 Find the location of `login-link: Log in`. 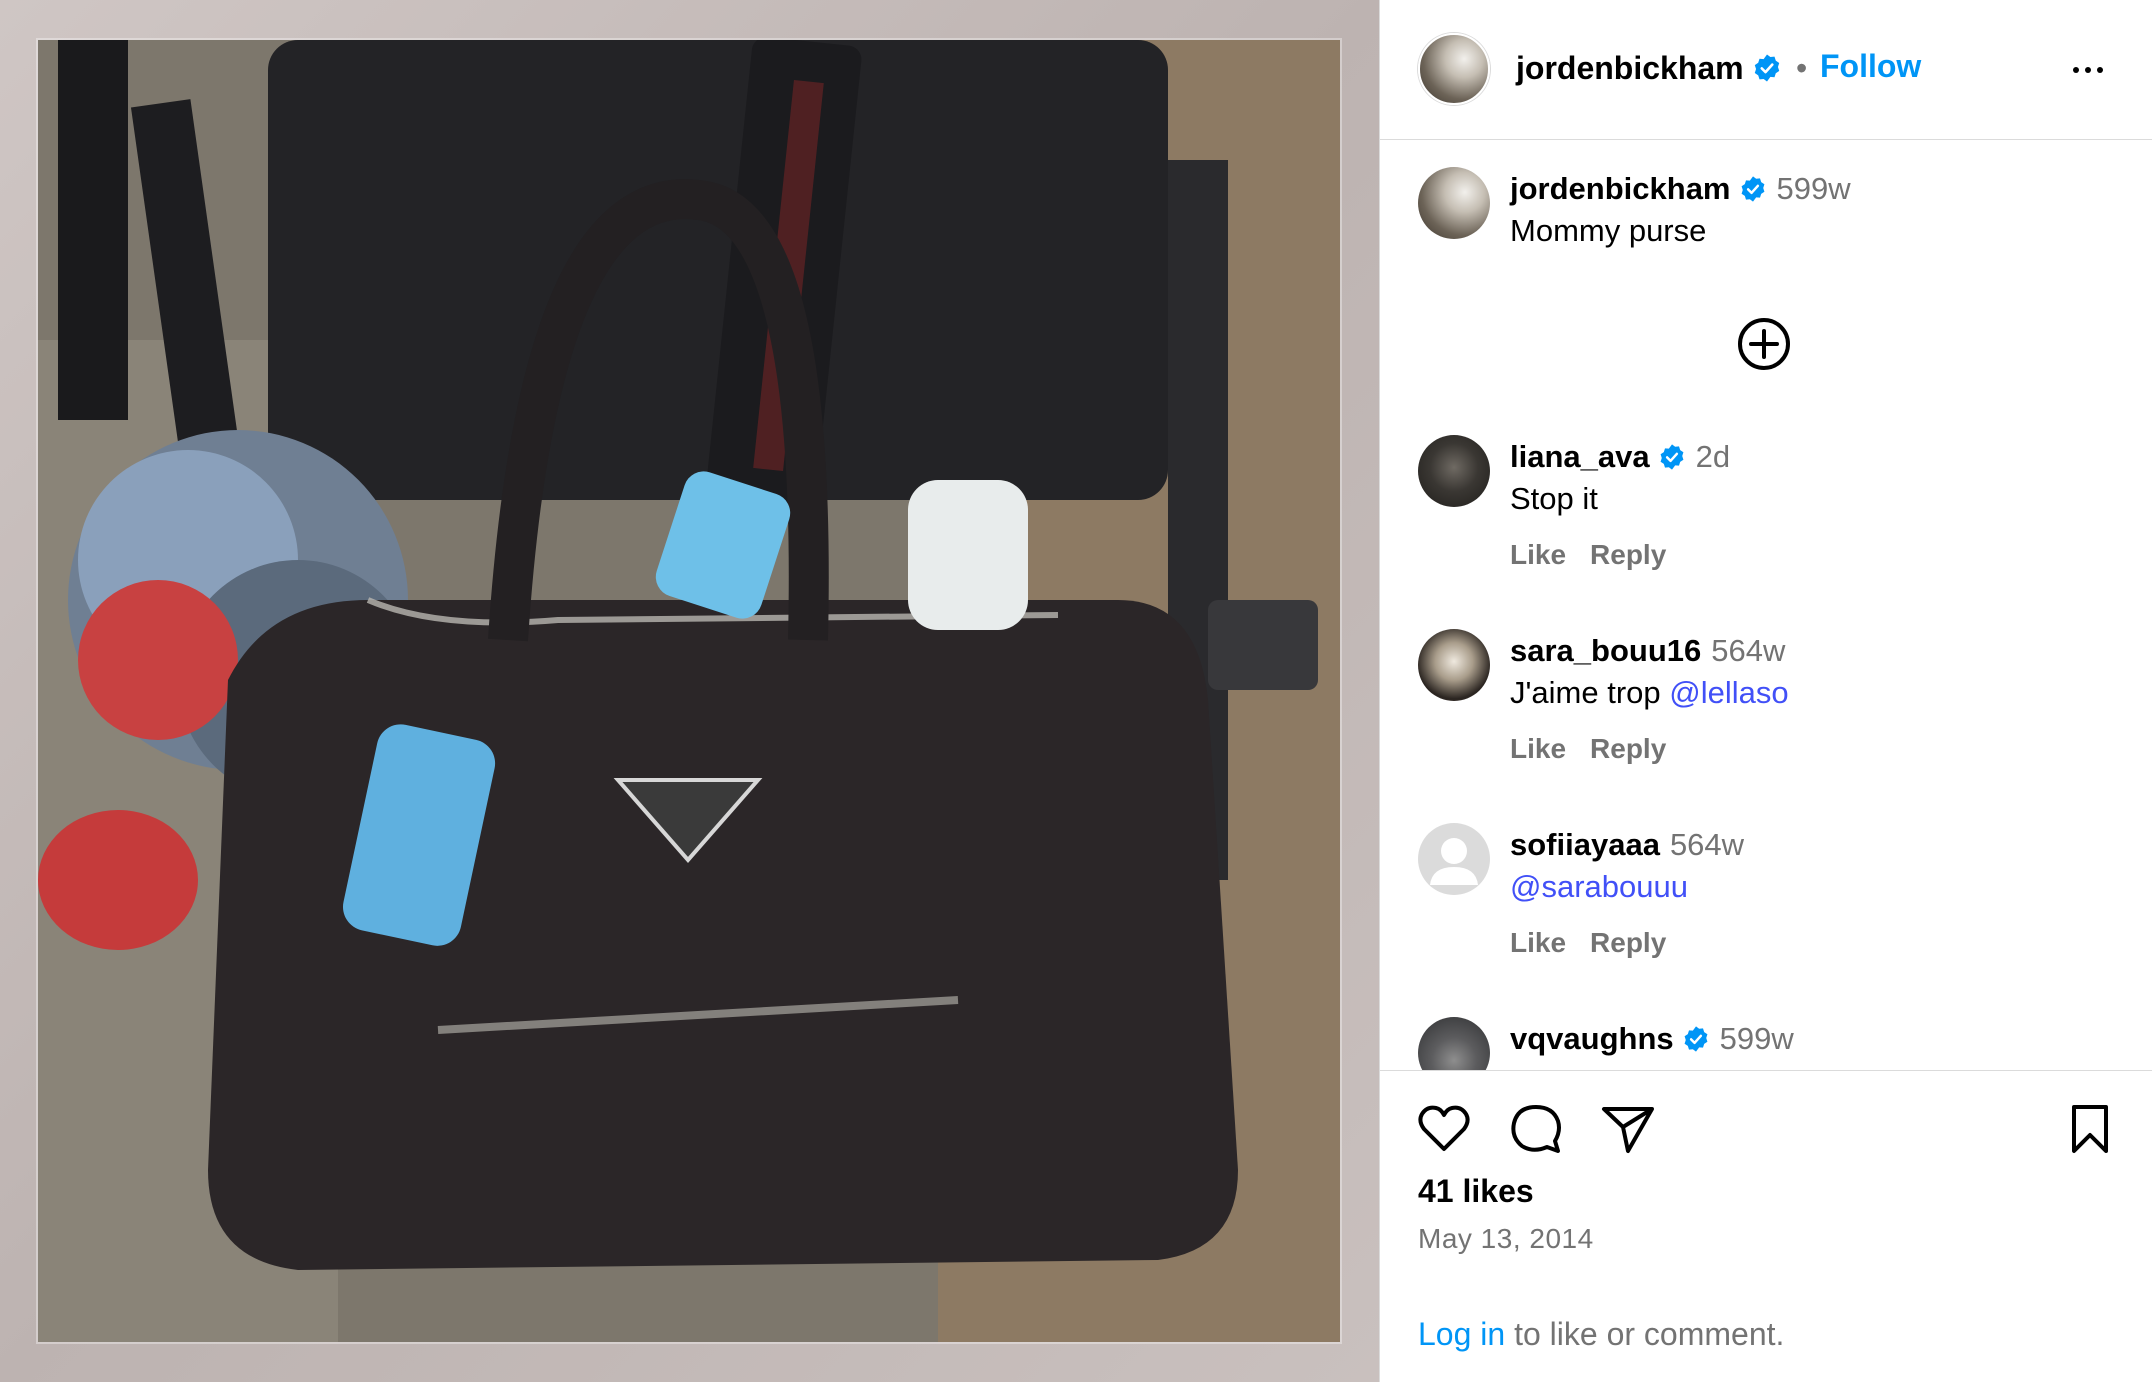

login-link: Log in is located at coordinates (1461, 1334).